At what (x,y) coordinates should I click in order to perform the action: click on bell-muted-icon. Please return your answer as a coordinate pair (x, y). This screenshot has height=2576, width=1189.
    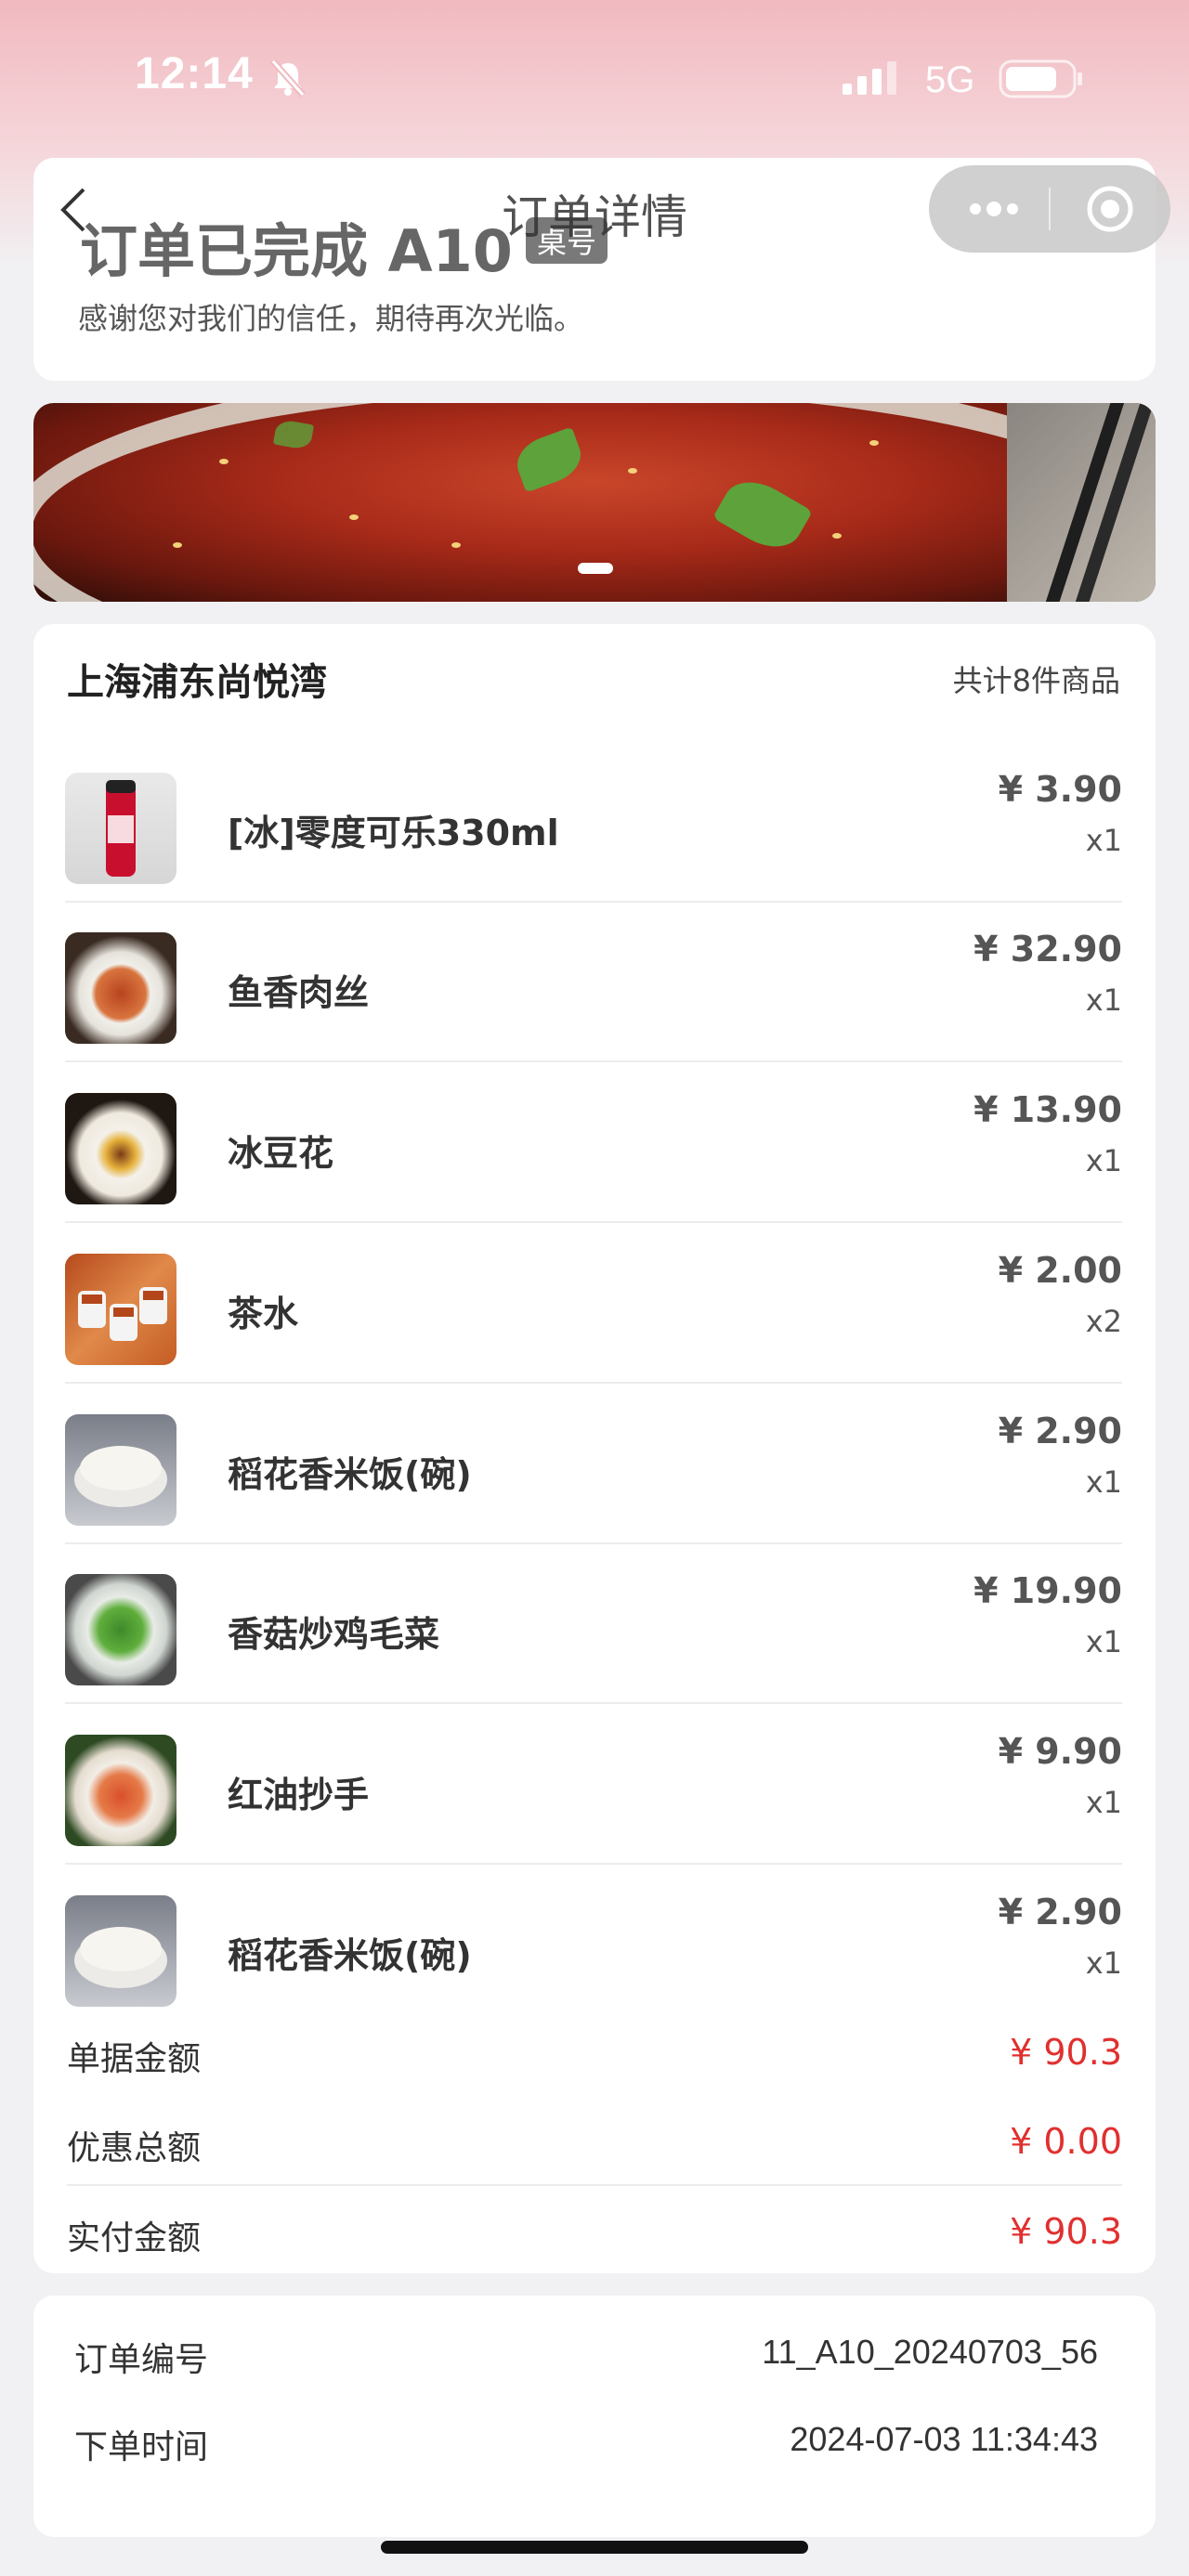
    Looking at the image, I should click on (288, 80).